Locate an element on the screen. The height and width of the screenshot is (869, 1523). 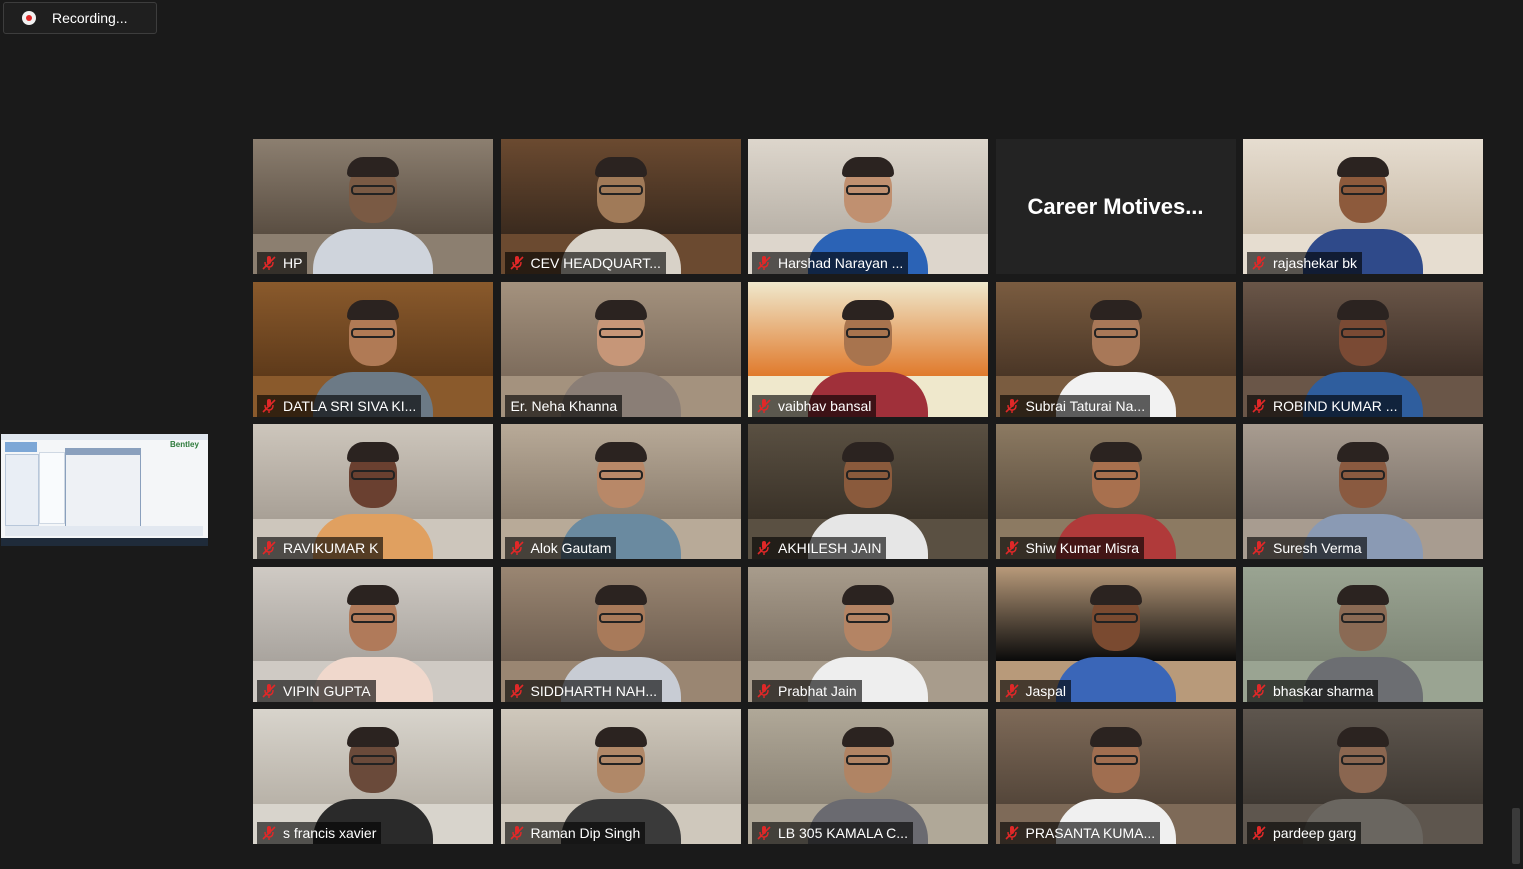
participant-tile: vaibhav bansal is located at coordinates (868, 349).